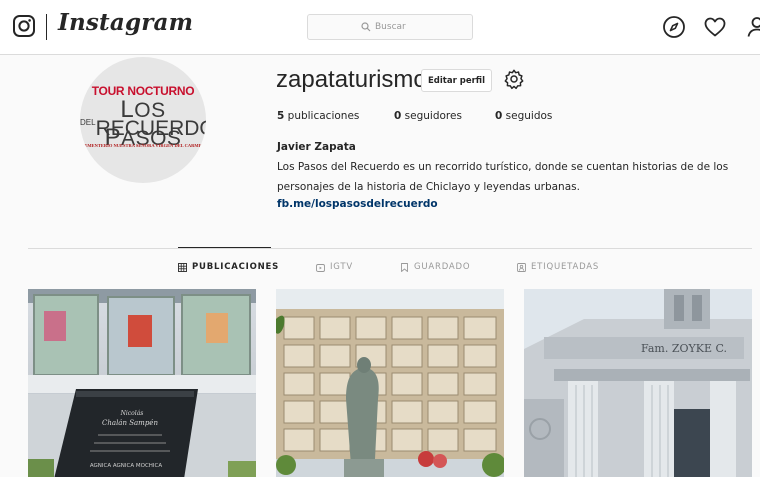  I want to click on tab-label: IGTV, so click(341, 267).